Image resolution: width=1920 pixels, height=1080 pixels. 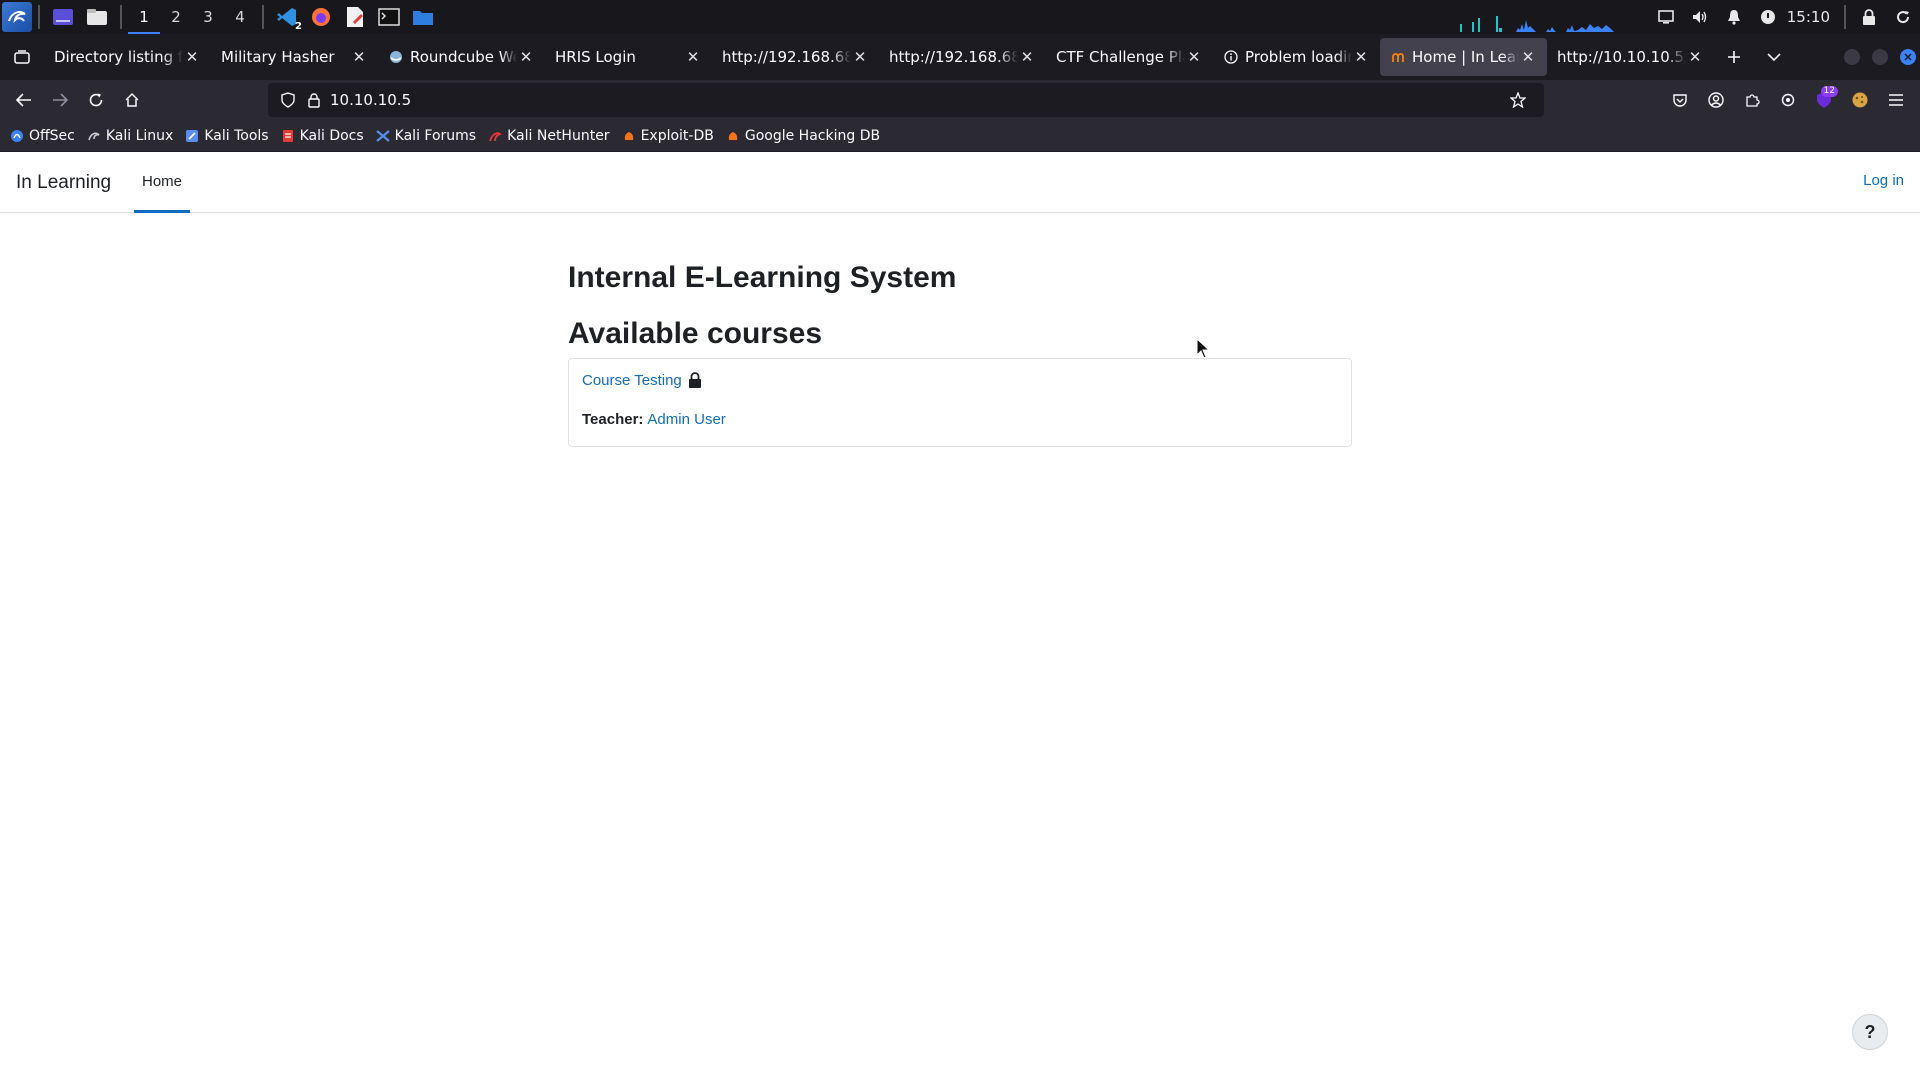 What do you see at coordinates (208, 17) in the screenshot?
I see `workspace-3: 3` at bounding box center [208, 17].